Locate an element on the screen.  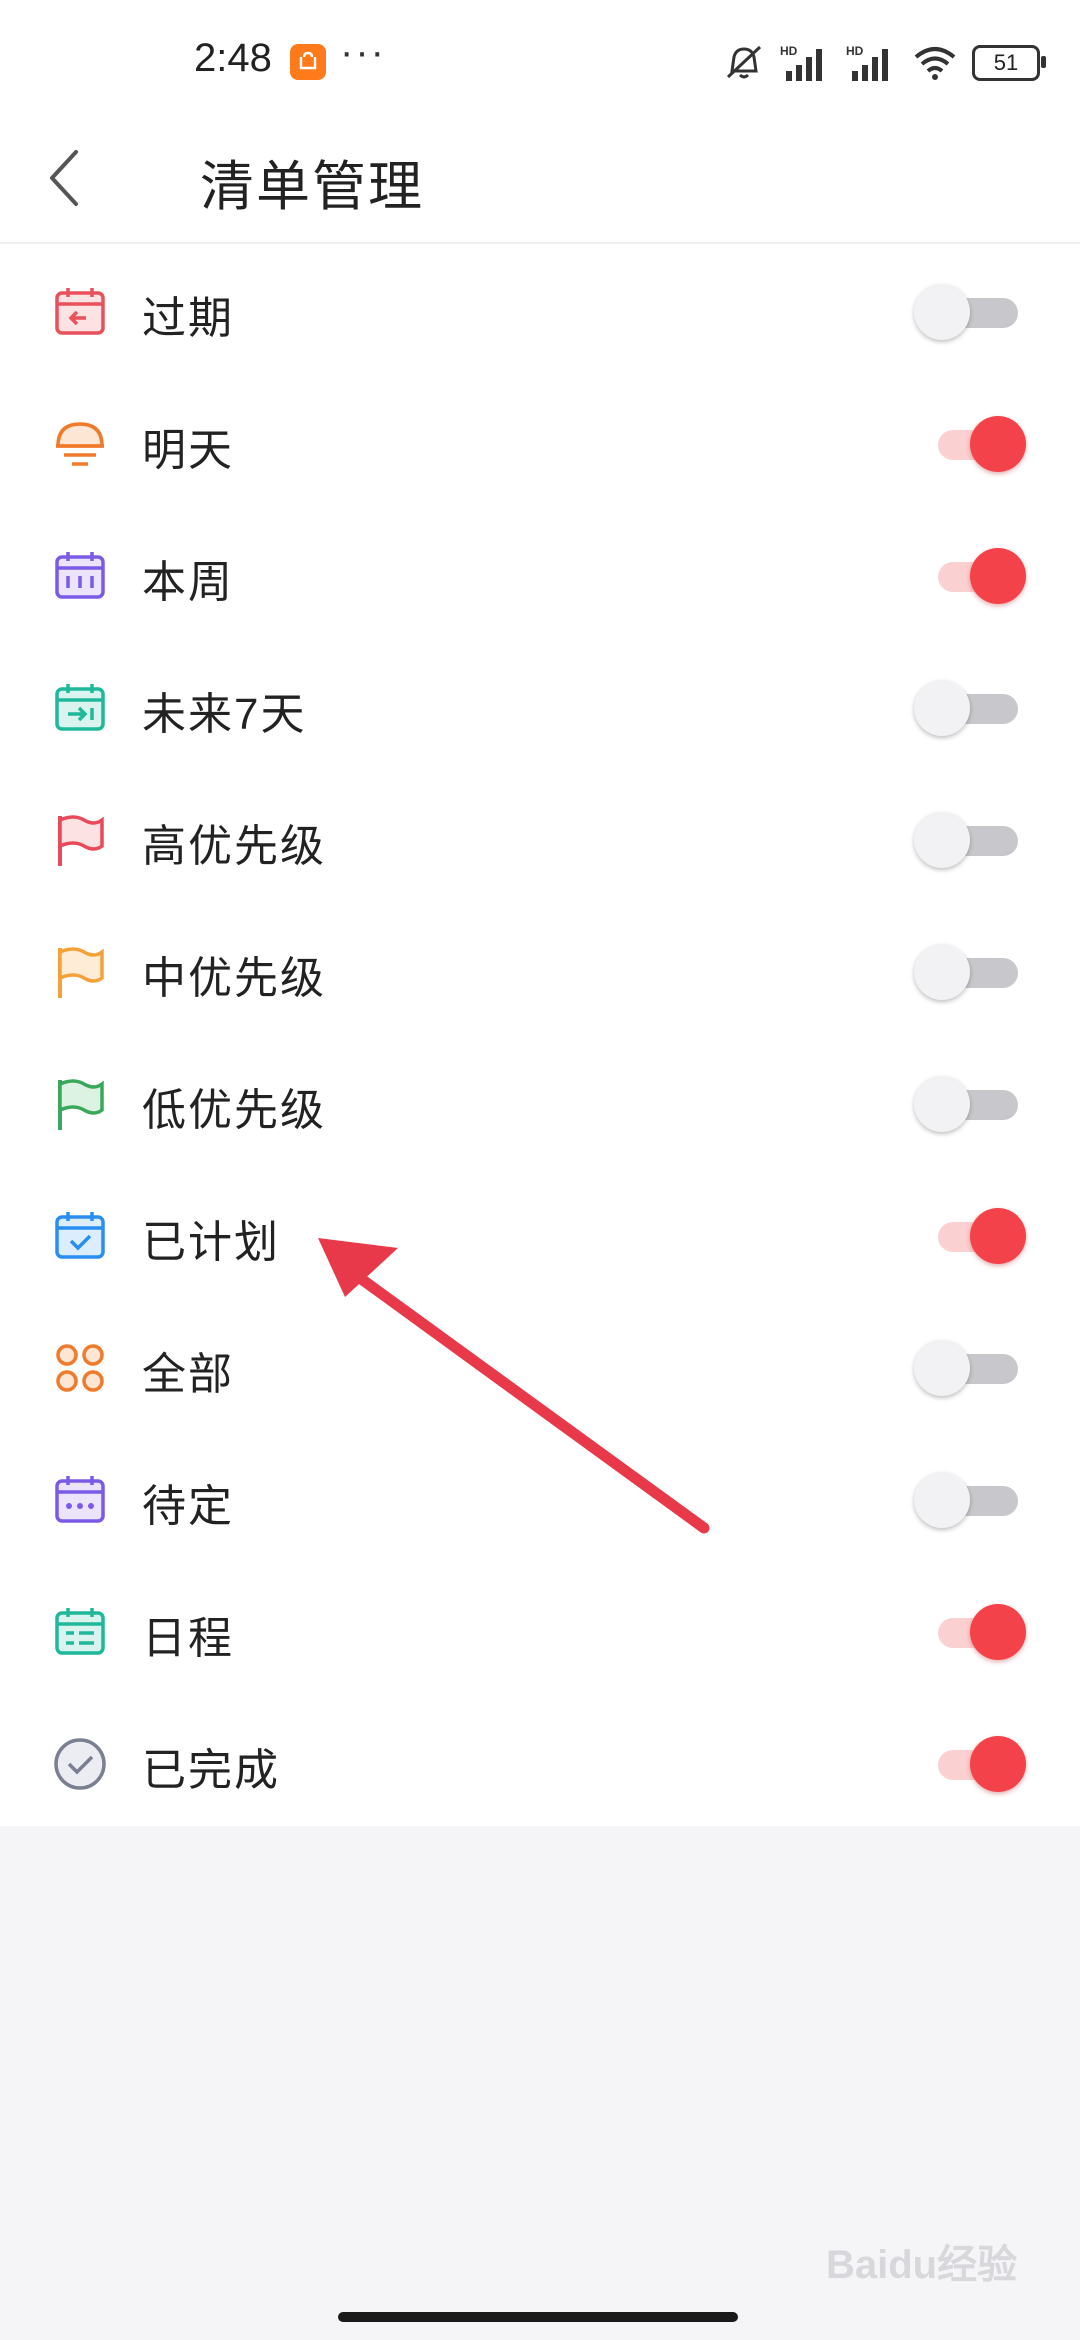
back-button is located at coordinates (64, 178).